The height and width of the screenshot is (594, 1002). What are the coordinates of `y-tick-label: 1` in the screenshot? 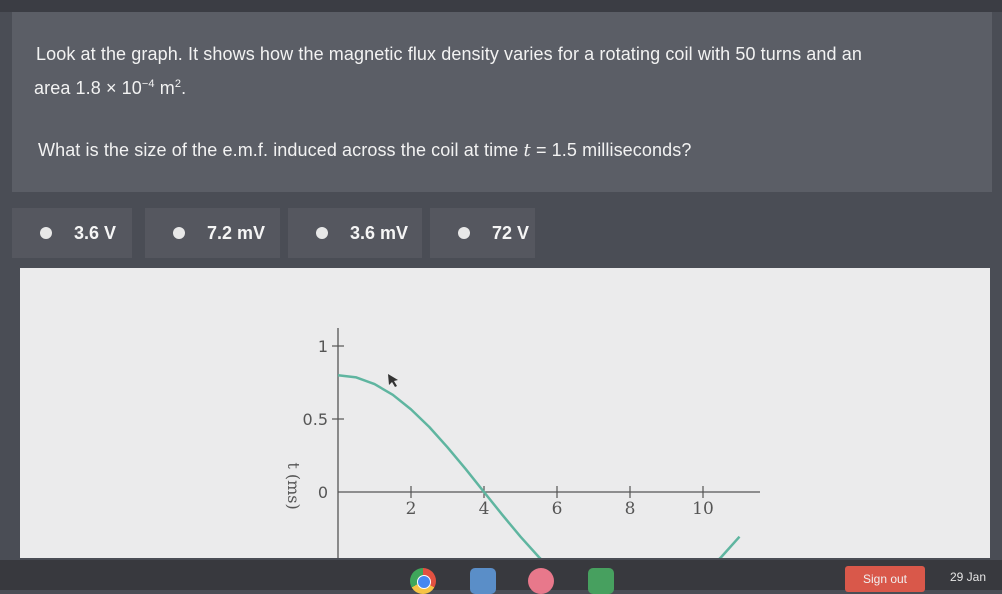 It's located at (323, 346).